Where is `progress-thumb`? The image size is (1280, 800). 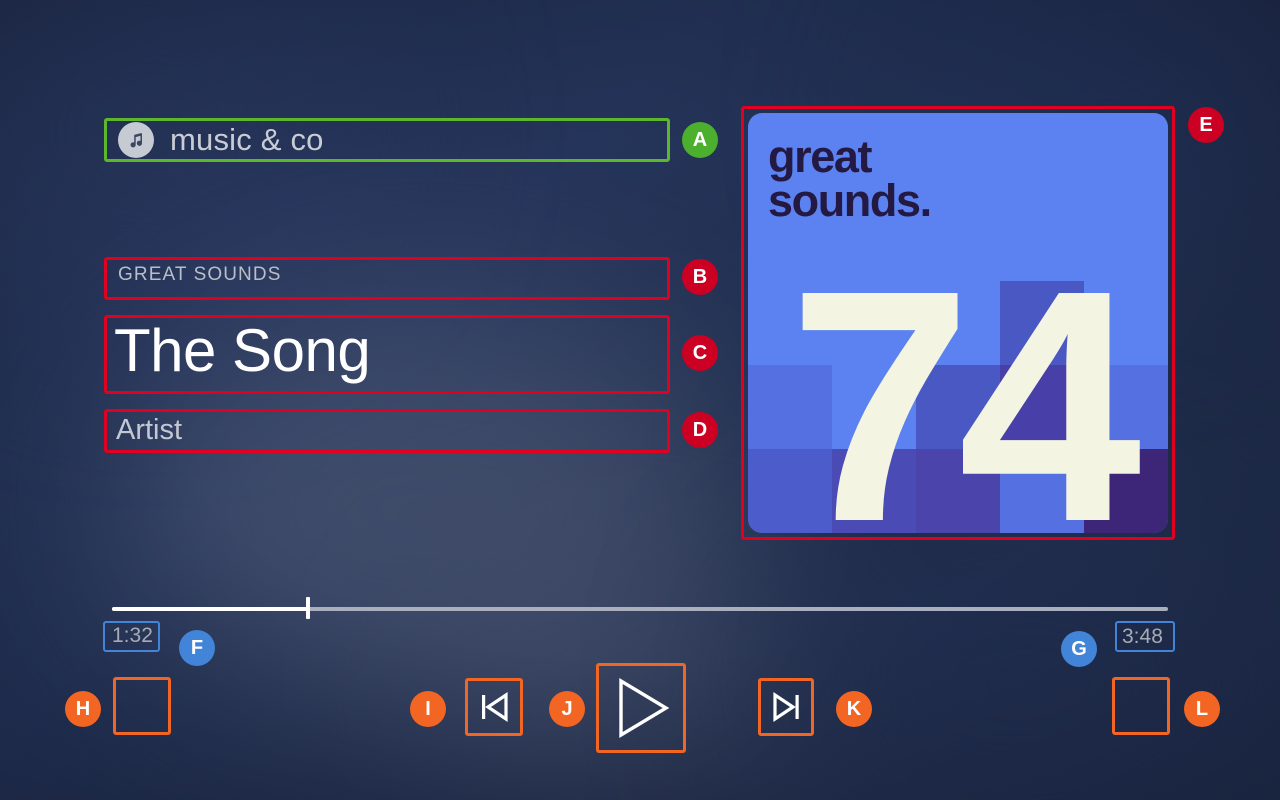 progress-thumb is located at coordinates (308, 608).